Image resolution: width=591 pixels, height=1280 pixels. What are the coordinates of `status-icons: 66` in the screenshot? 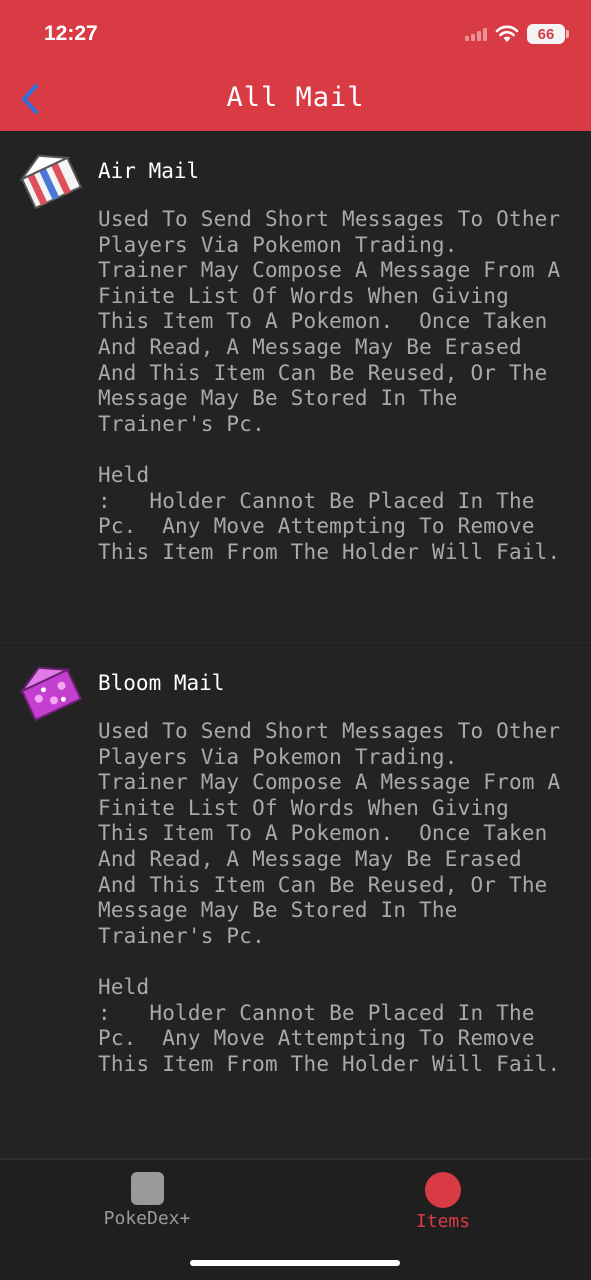 It's located at (517, 34).